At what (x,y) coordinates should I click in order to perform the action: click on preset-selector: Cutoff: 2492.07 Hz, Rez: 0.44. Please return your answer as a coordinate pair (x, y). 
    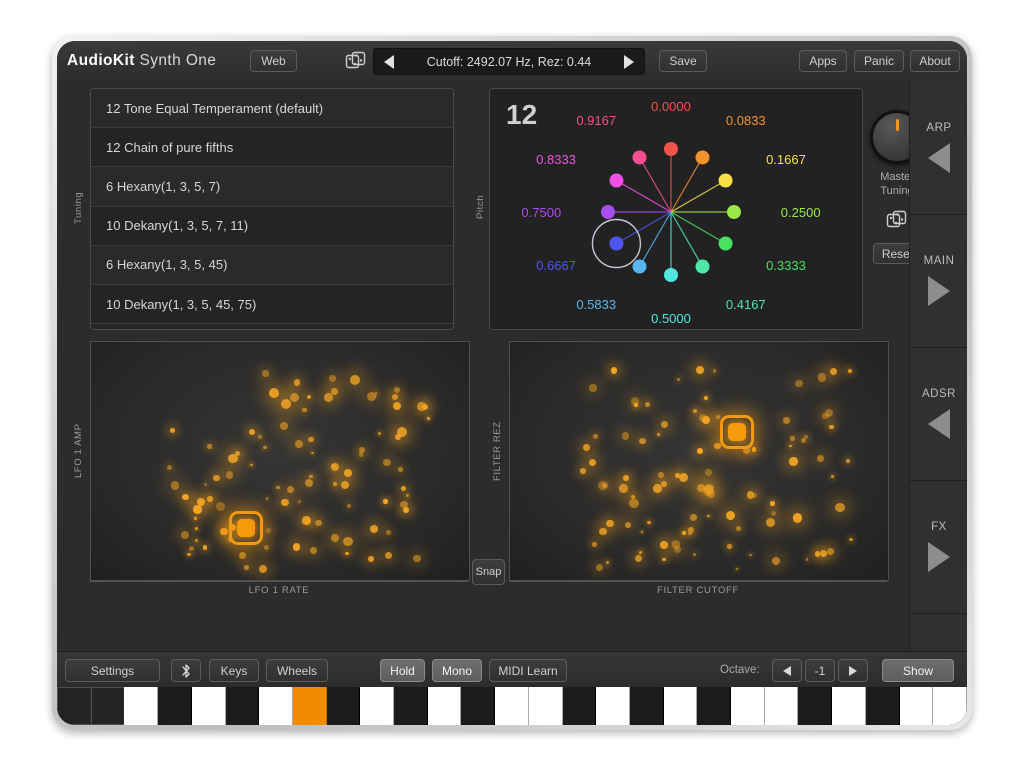
    Looking at the image, I should click on (509, 61).